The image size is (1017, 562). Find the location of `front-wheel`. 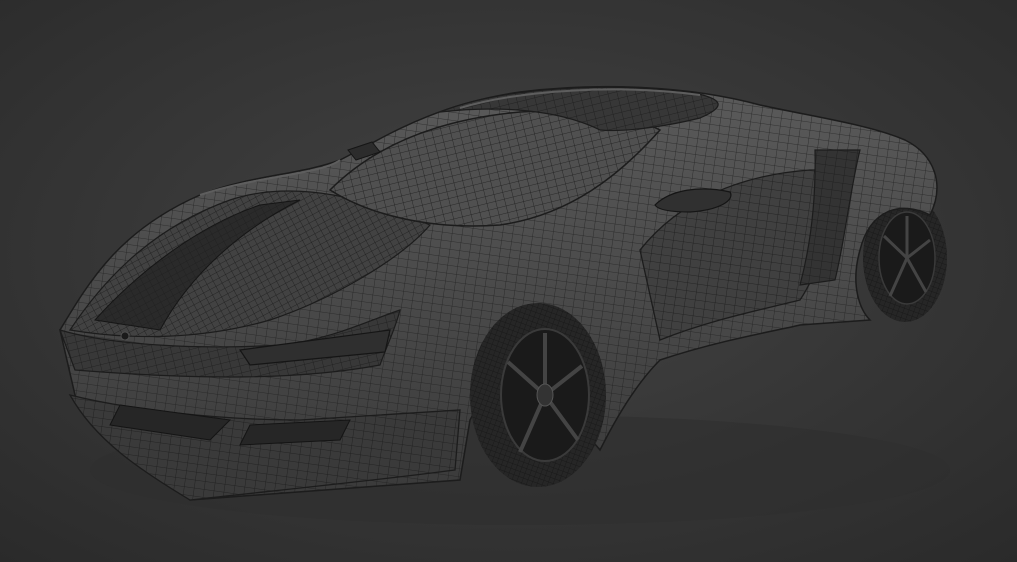

front-wheel is located at coordinates (538, 395).